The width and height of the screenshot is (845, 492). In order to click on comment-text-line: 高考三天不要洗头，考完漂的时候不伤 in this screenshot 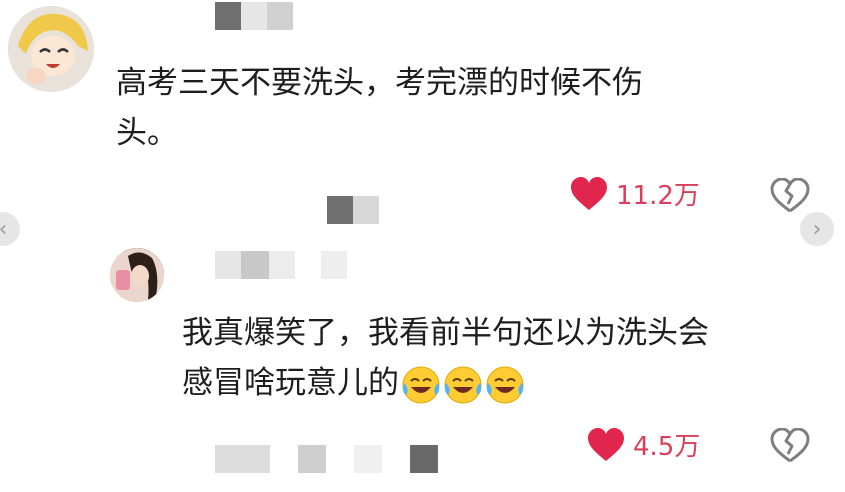, I will do `click(379, 83)`.